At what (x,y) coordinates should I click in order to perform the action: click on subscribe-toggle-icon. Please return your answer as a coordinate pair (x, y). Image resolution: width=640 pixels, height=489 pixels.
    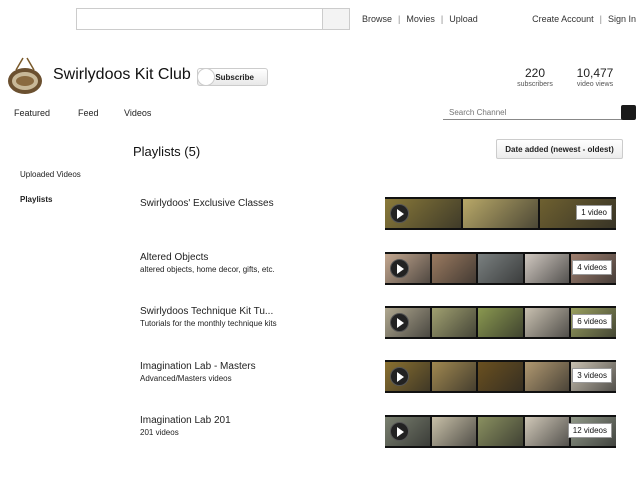
    Looking at the image, I should click on (206, 77).